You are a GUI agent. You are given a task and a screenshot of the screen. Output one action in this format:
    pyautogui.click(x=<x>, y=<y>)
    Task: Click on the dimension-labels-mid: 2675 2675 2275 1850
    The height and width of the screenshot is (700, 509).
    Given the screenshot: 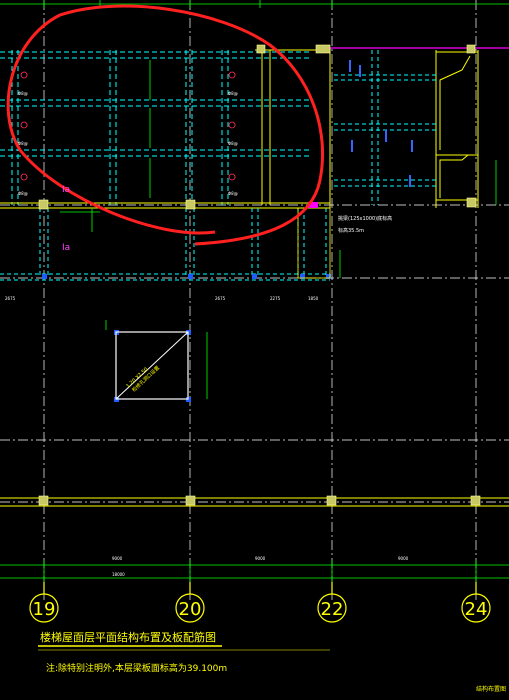 What is the action you would take?
    pyautogui.click(x=162, y=298)
    